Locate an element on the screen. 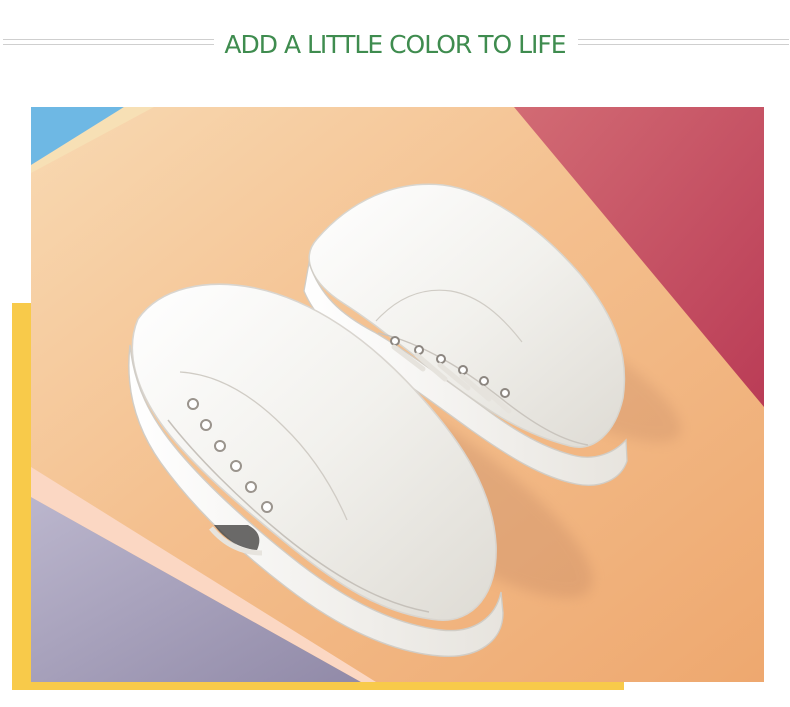 This screenshot has width=790, height=707. page-title: ADD A LITTLE COLOR TO LIFE is located at coordinates (395, 44).